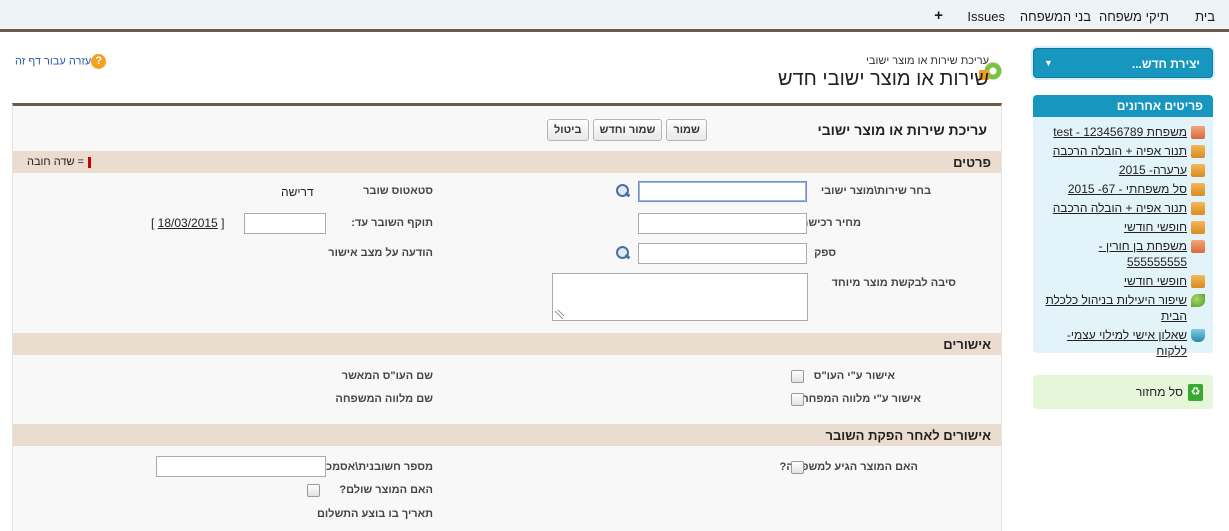 This screenshot has height=531, width=1229. Describe the element at coordinates (99, 61) in the screenshot. I see `help-icon: ?` at that location.